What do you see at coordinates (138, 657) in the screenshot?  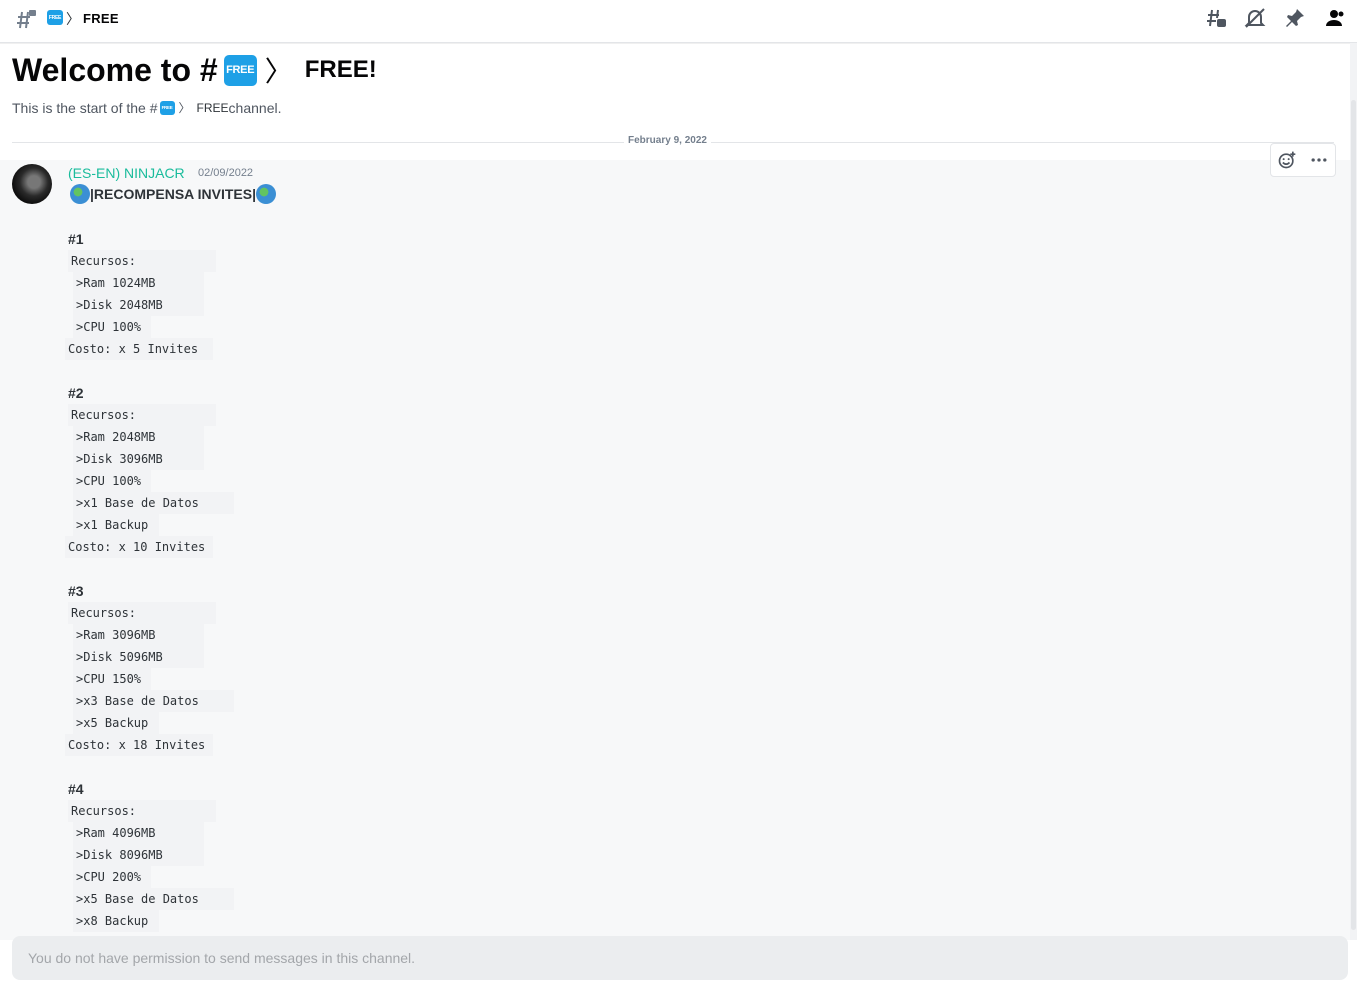 I see `code-line: >Disk 5096MB` at bounding box center [138, 657].